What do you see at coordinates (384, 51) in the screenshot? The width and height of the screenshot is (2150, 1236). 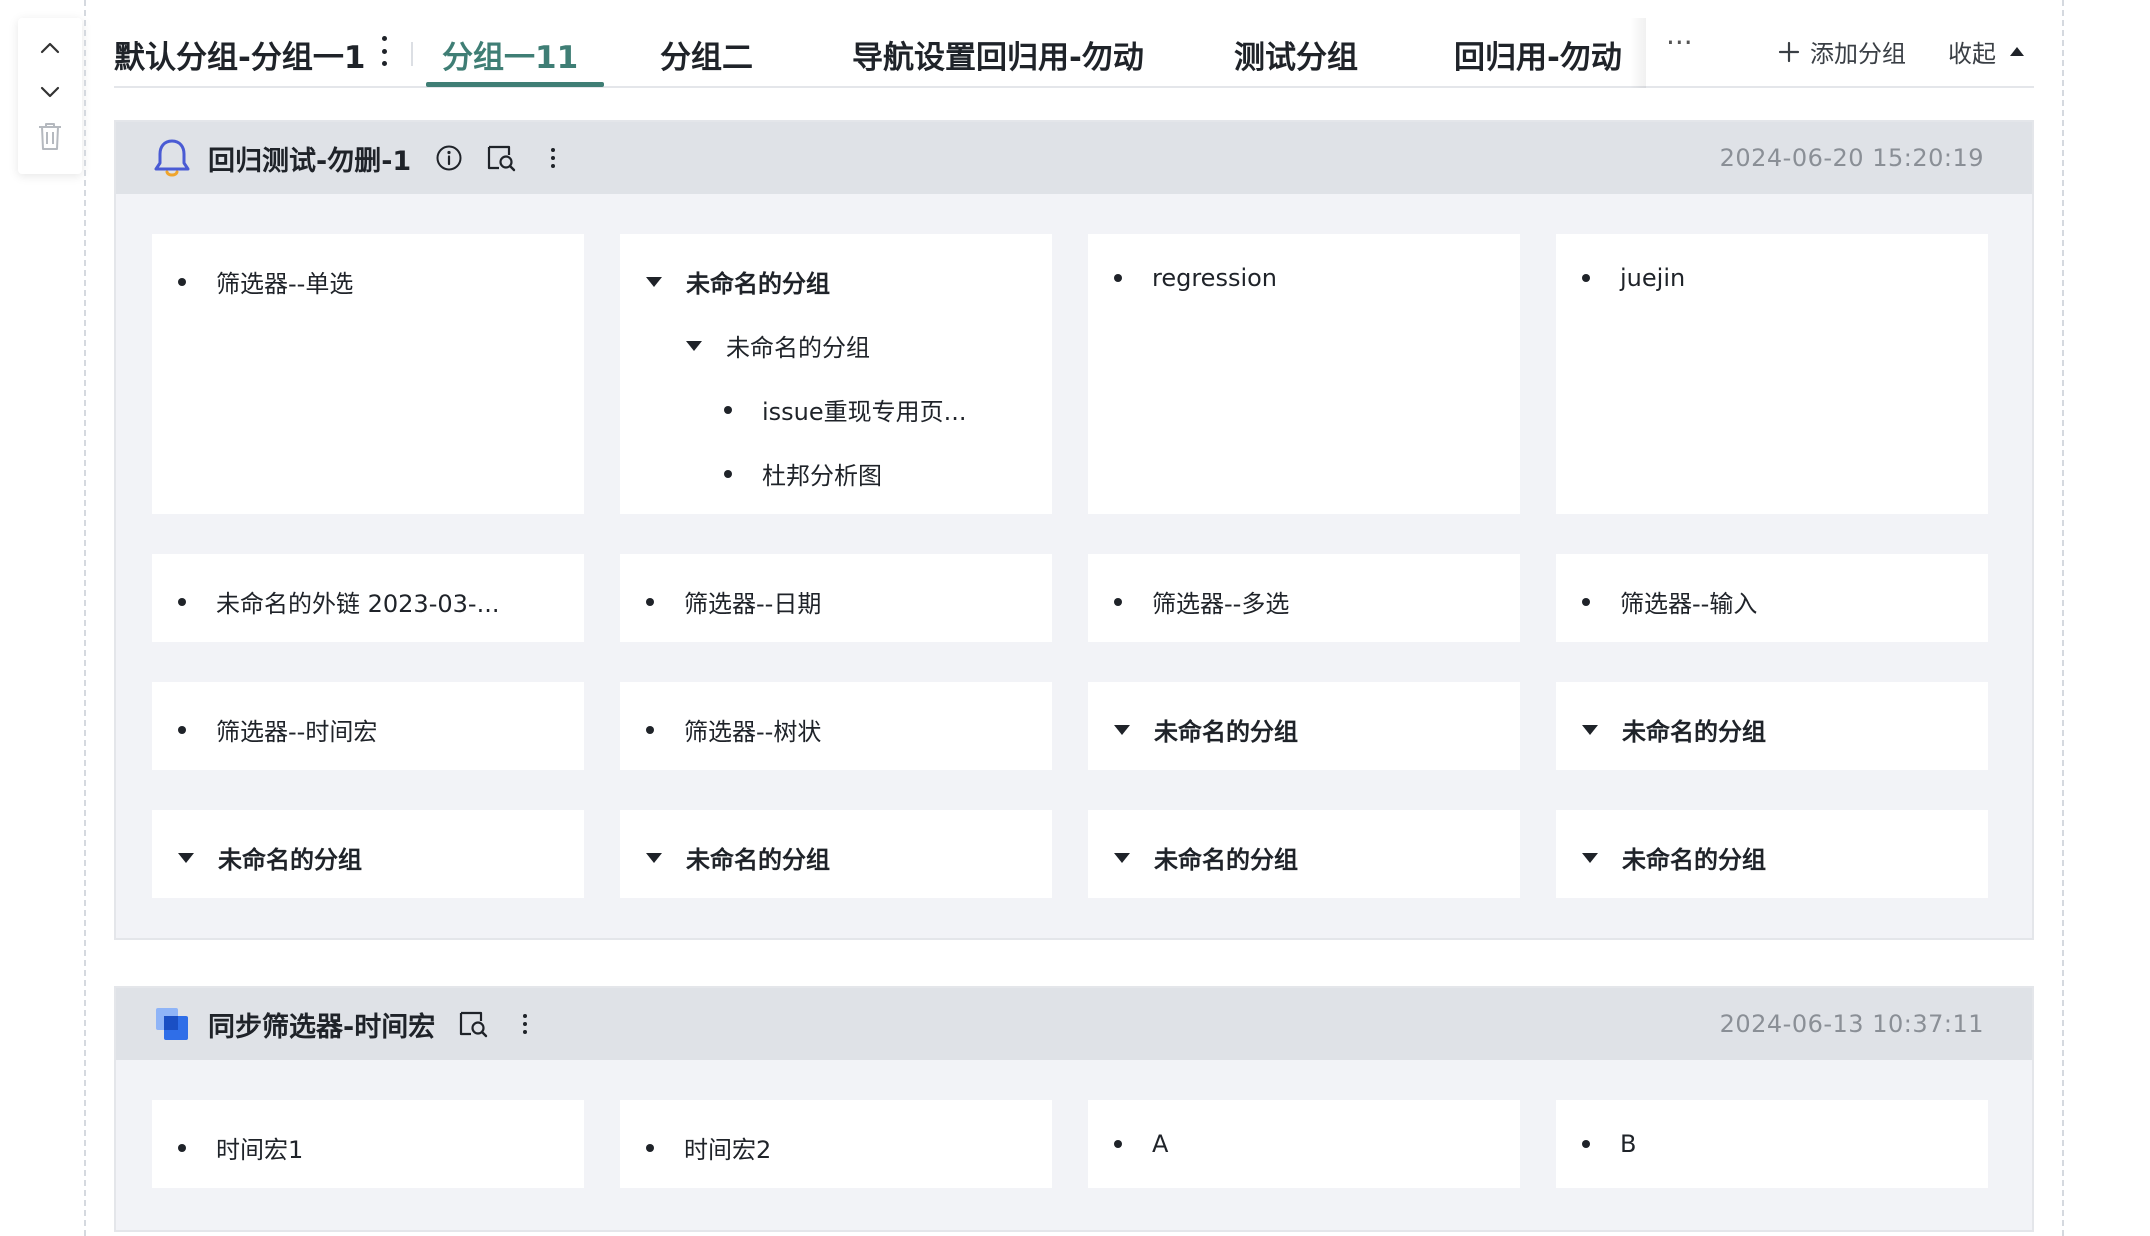 I see `group-title-more-icon` at bounding box center [384, 51].